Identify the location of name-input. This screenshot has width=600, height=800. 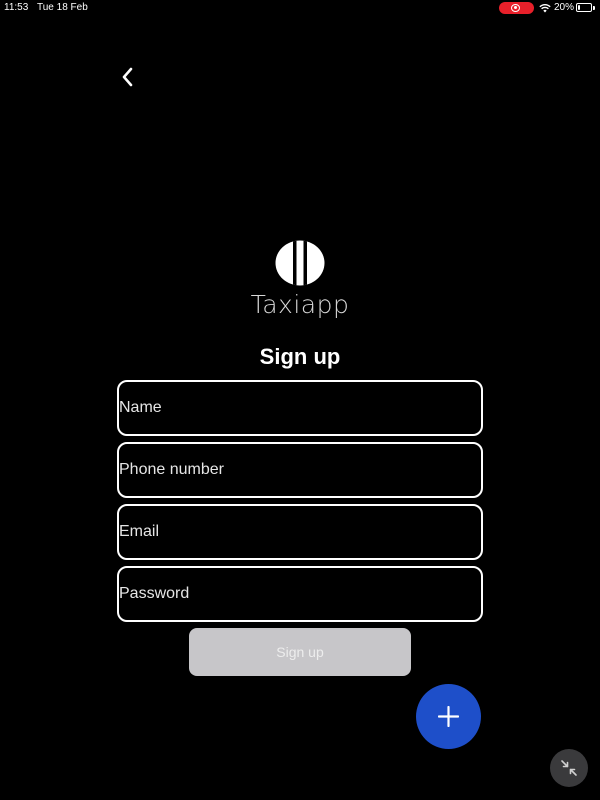
(300, 408).